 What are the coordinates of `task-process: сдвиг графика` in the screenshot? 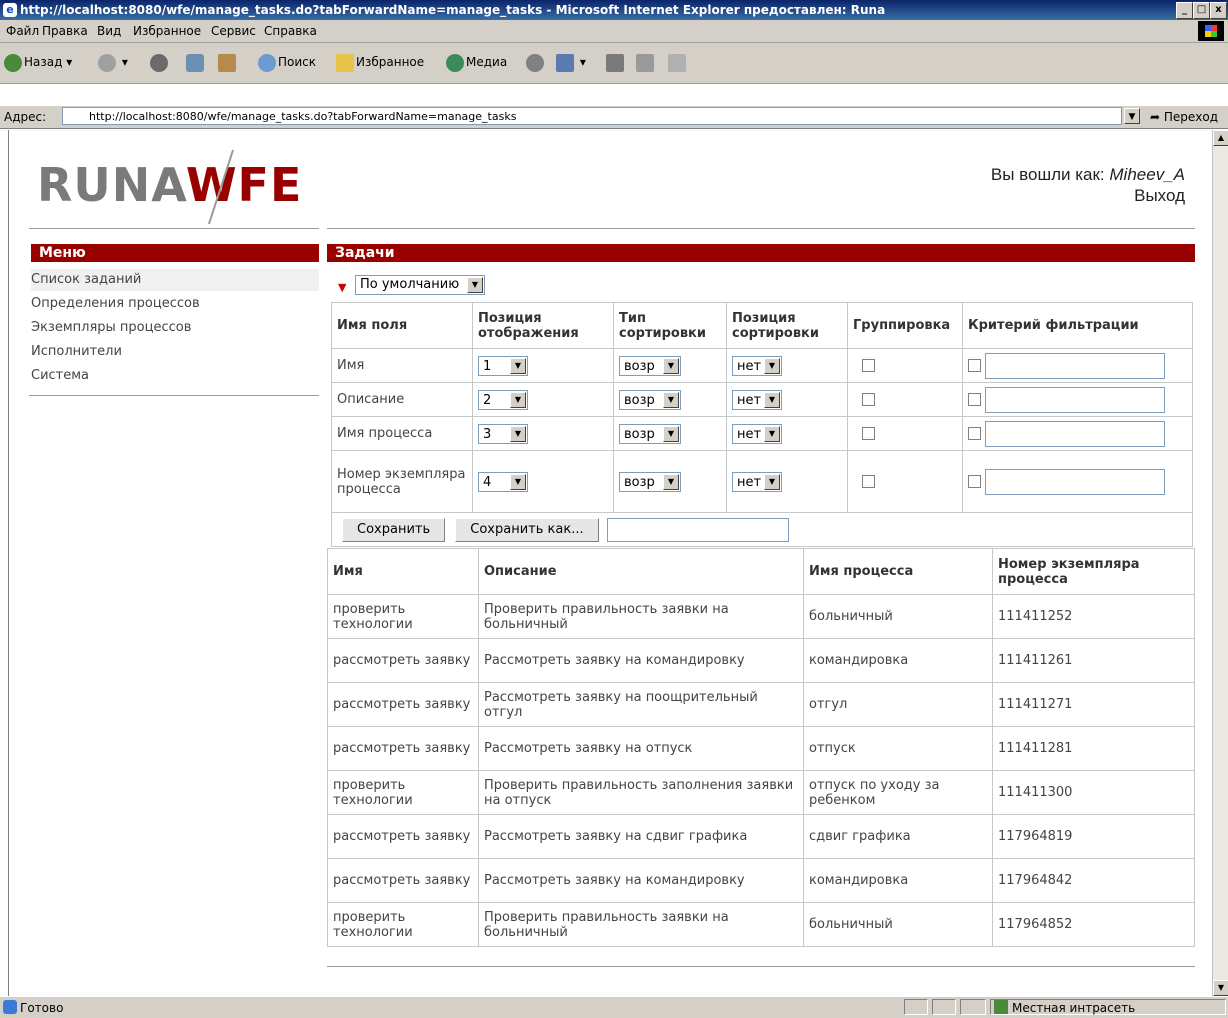 It's located at (898, 836).